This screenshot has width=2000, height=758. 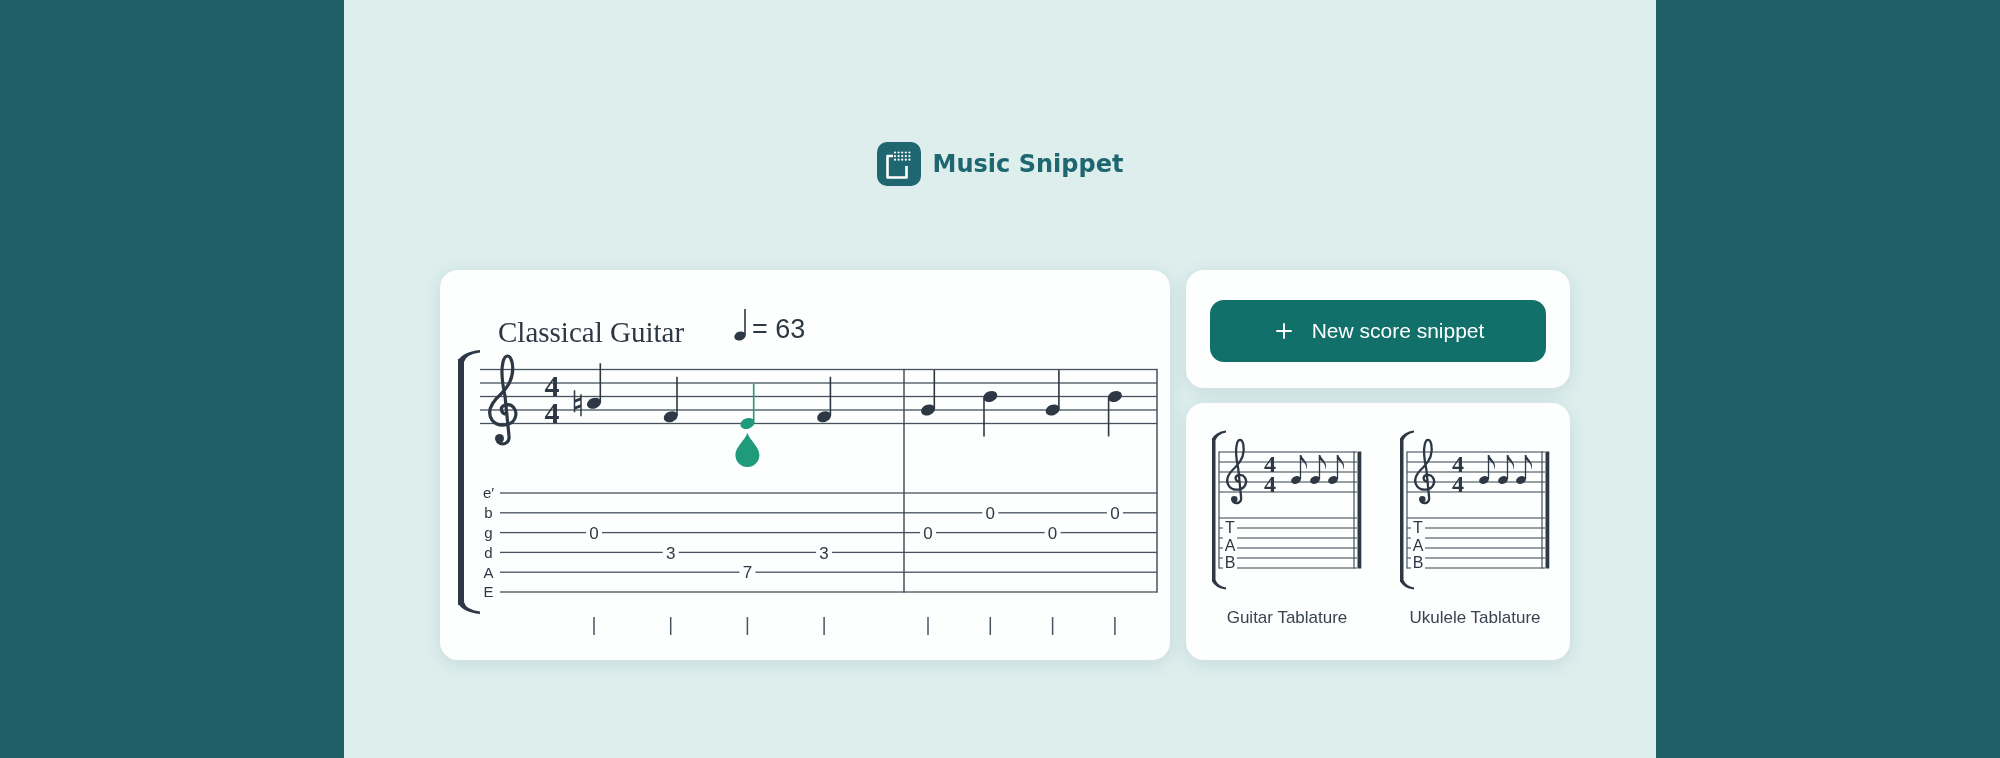 What do you see at coordinates (898, 164) in the screenshot?
I see `logo-icon` at bounding box center [898, 164].